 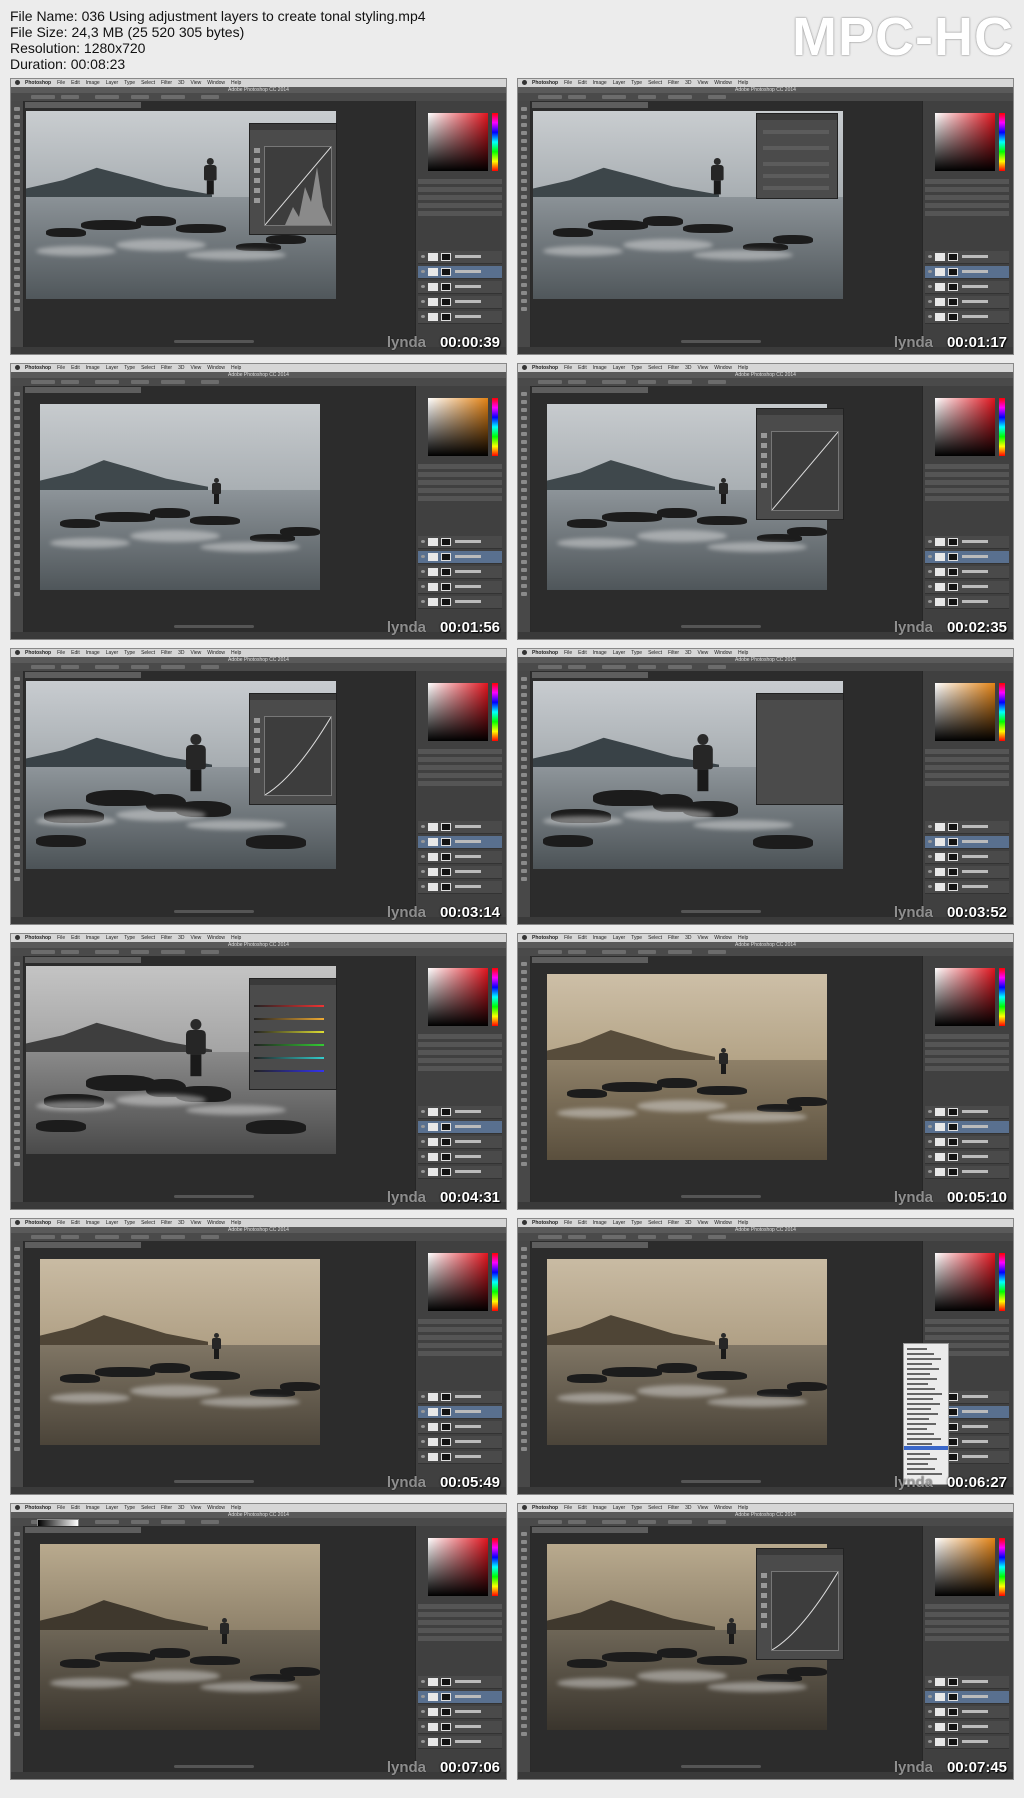 I want to click on menu-item: Photoshop, so click(x=545, y=1508).